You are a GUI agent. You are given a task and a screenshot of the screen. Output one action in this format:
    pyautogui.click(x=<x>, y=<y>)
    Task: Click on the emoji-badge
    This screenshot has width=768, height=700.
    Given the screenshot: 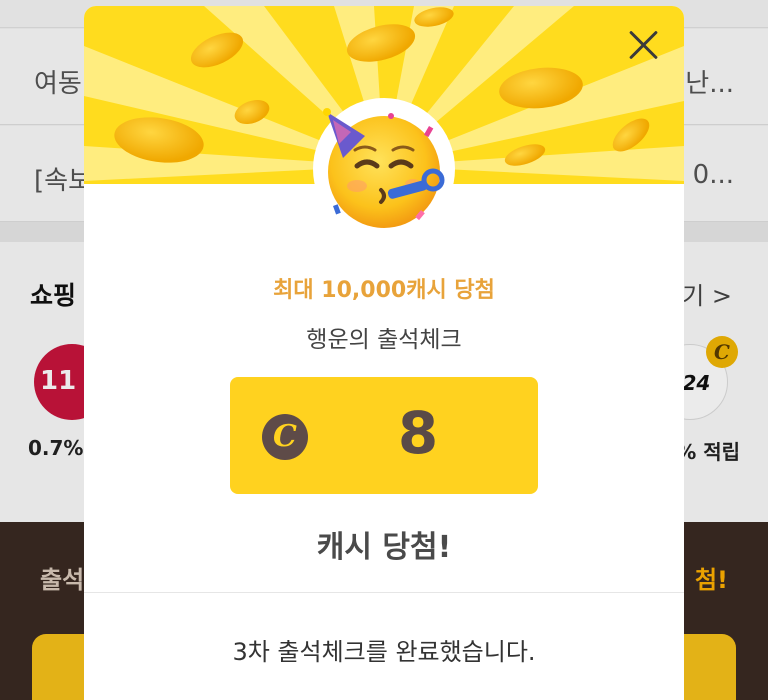 What is the action you would take?
    pyautogui.click(x=384, y=169)
    